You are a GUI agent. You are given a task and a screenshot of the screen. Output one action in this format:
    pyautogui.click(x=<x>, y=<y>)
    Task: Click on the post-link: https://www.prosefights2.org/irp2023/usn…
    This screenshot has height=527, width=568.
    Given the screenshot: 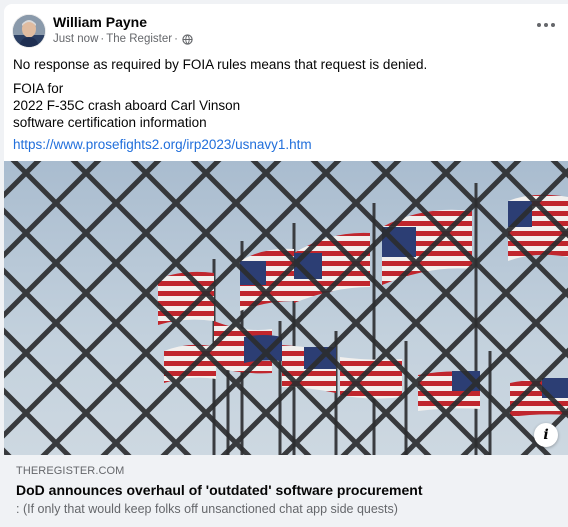 What is the action you would take?
    pyautogui.click(x=162, y=144)
    